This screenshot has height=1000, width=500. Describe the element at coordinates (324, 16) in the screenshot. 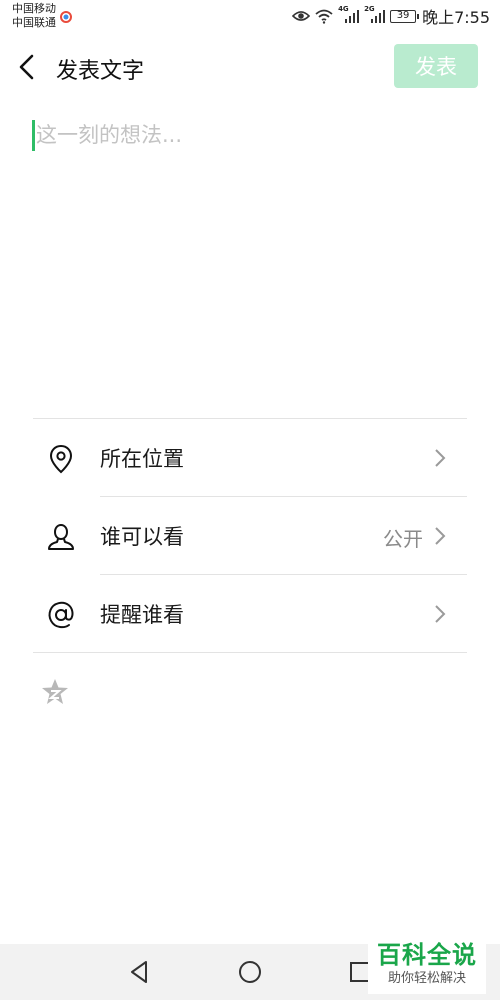

I see `wifi-icon` at that location.